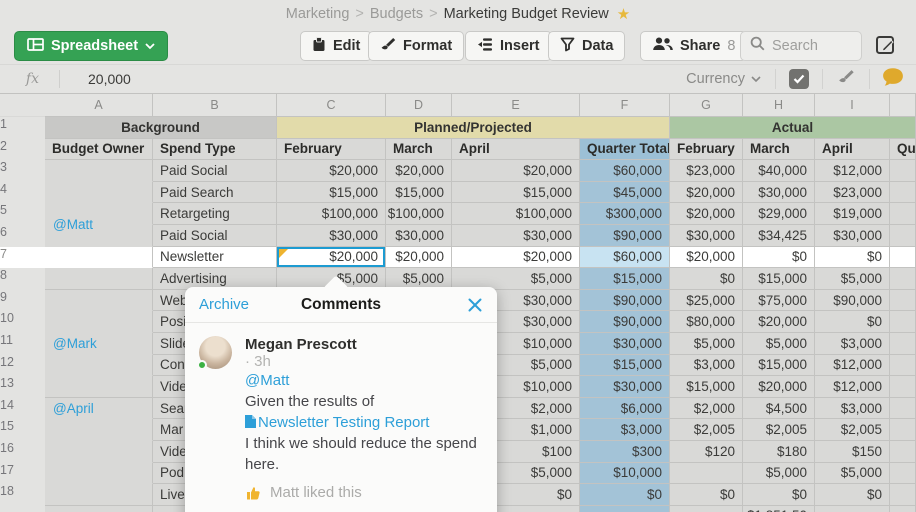  Describe the element at coordinates (396, 14) in the screenshot. I see `breadcrumb-budgets: Budgets` at that location.